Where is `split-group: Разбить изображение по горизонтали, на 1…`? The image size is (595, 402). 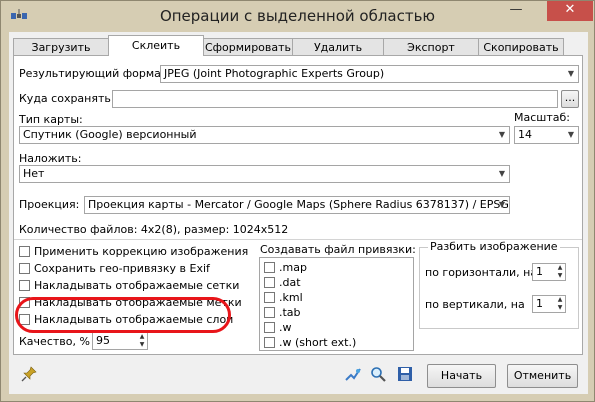 split-group: Разбить изображение по горизонтали, на 1… is located at coordinates (499, 284).